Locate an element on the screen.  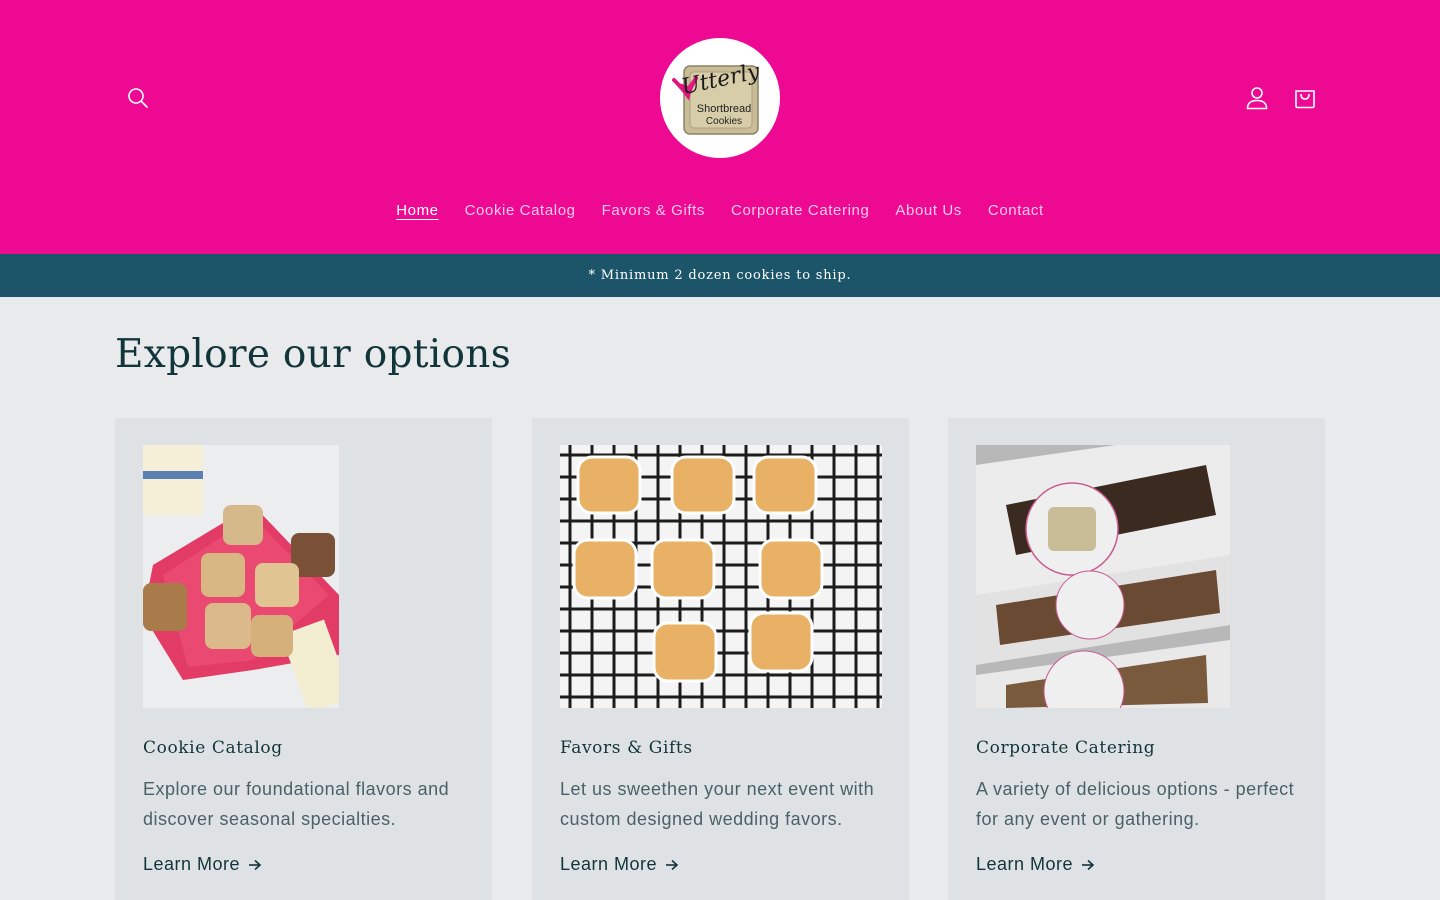
user-icon is located at coordinates (1257, 98).